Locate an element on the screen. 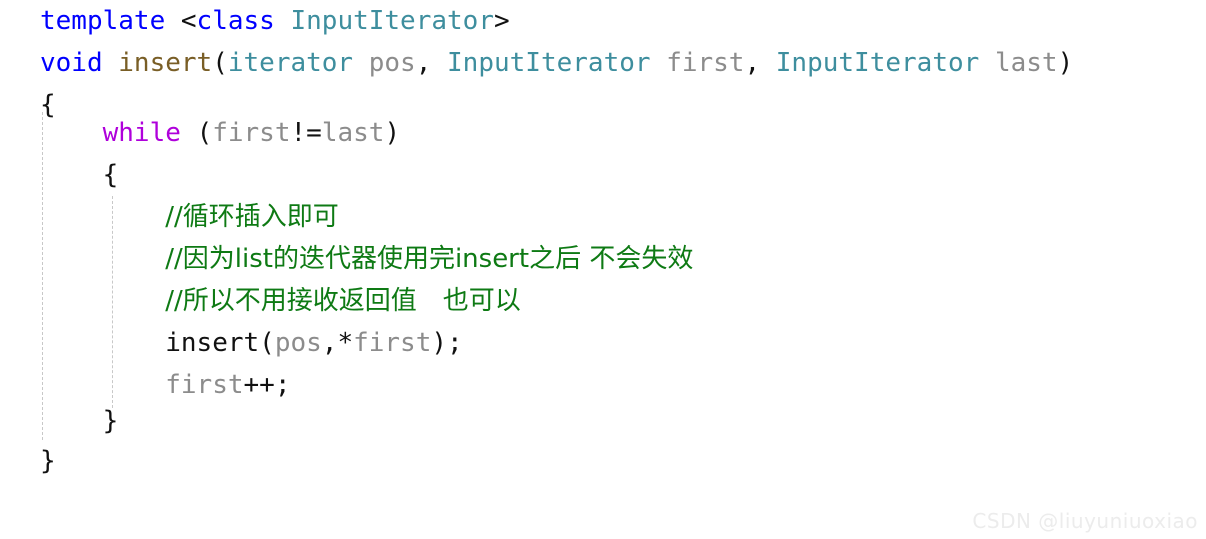  token-comment-iterator-valid: //因为list的迭代器使用完insert之后 不会失效 is located at coordinates (429, 259).